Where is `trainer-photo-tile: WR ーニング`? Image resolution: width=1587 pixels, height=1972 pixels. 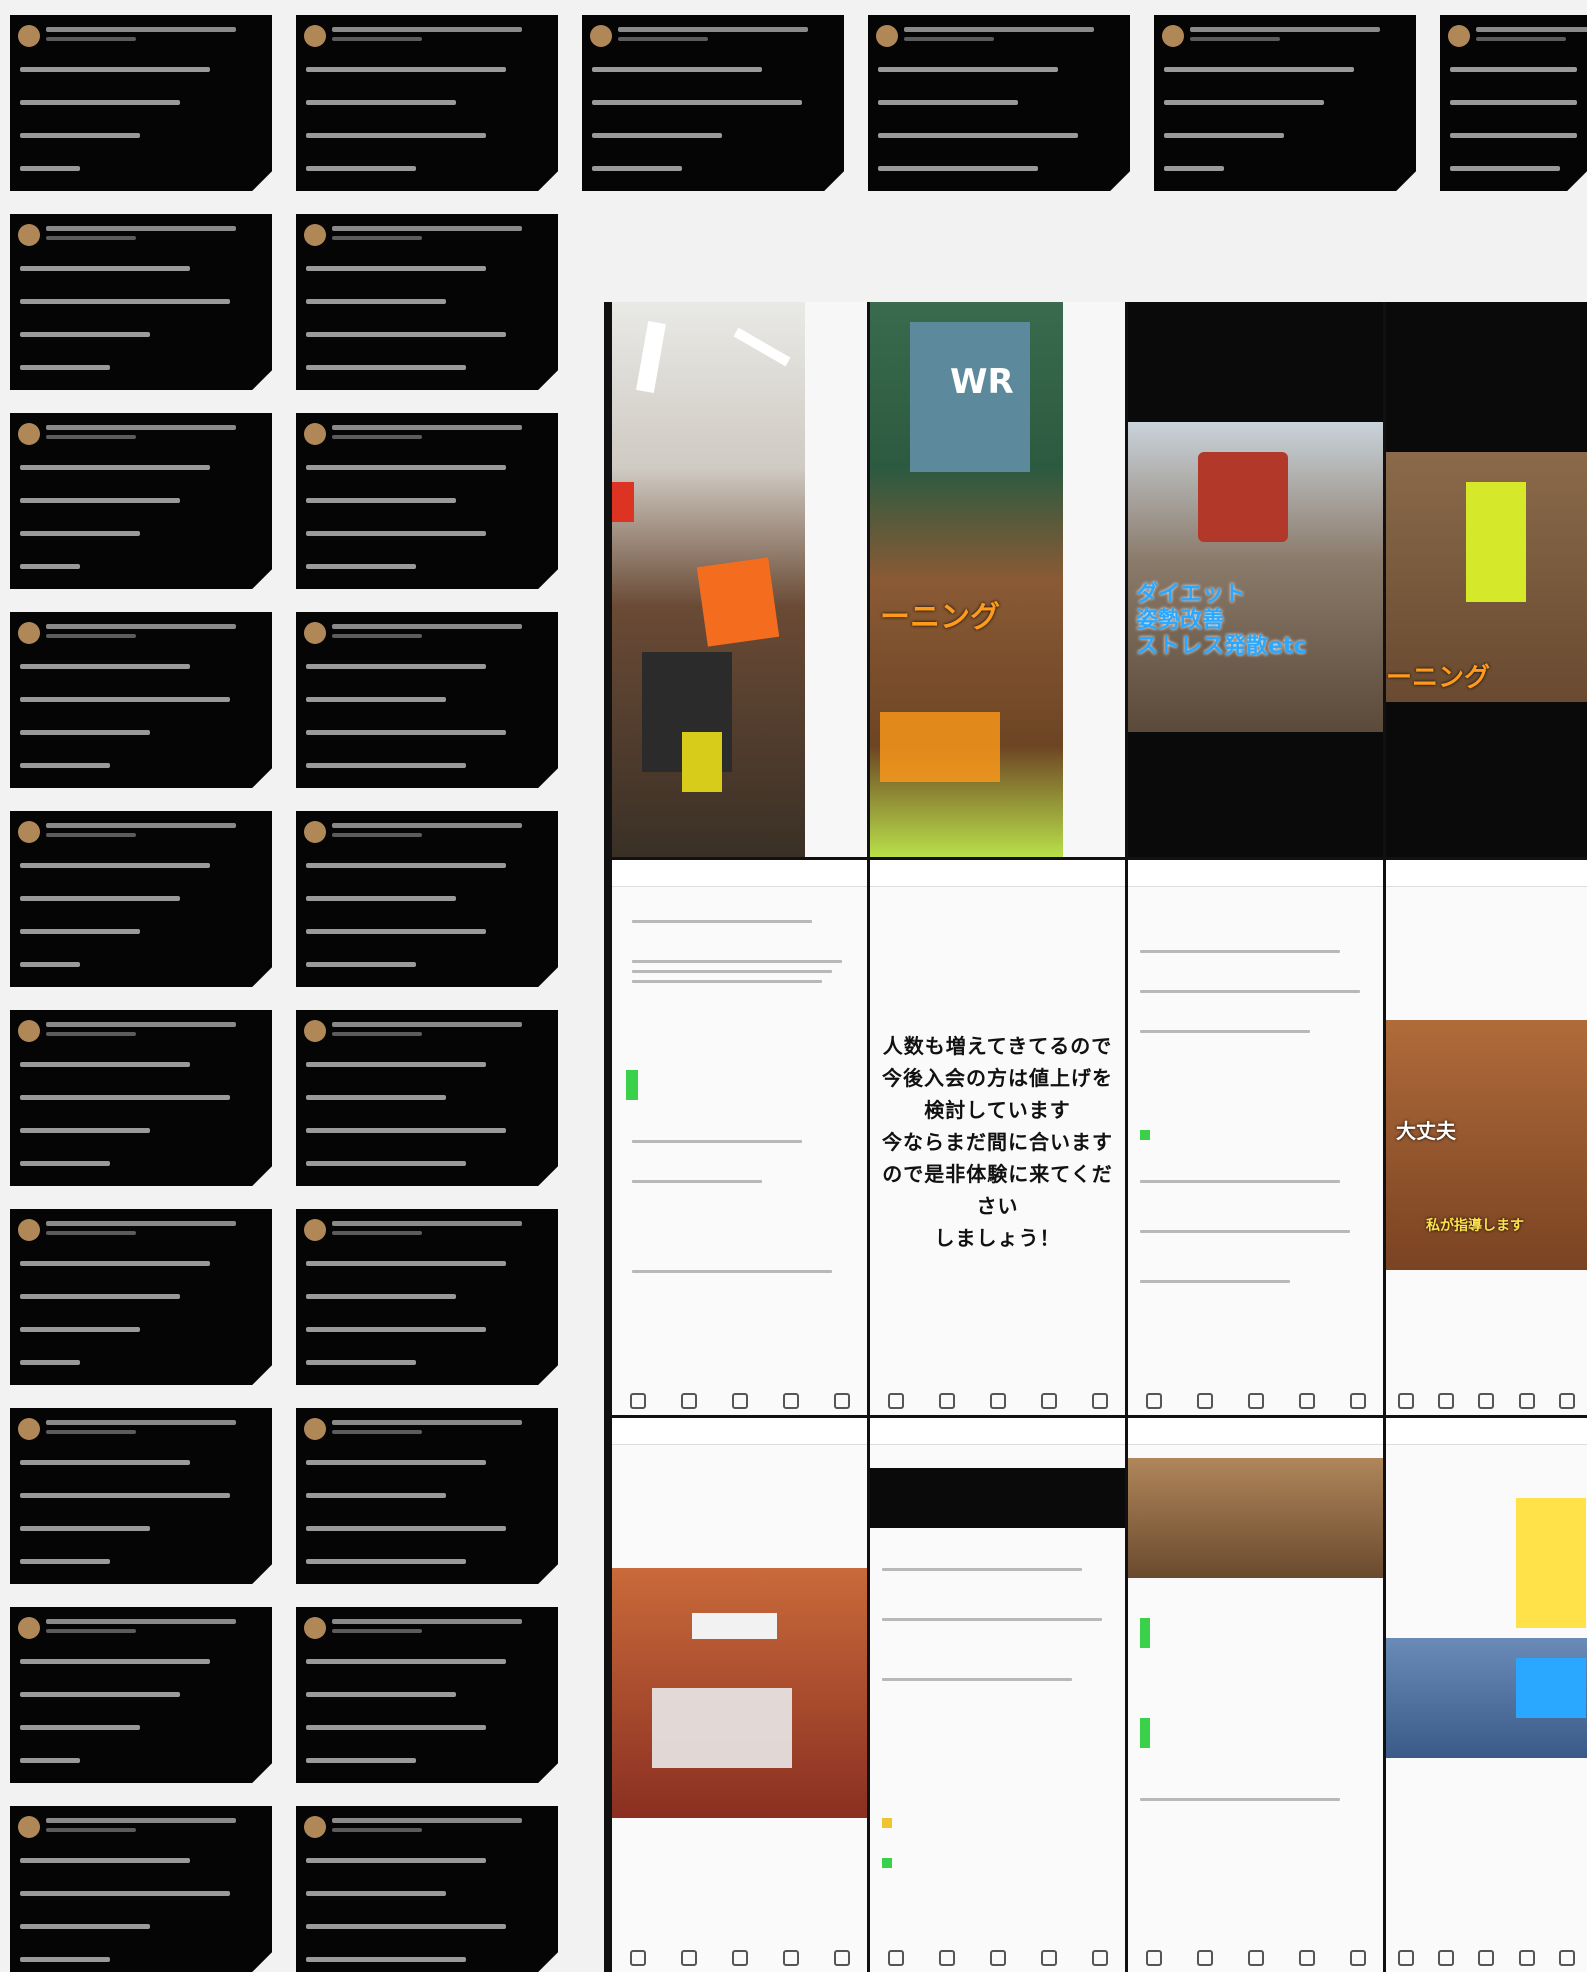 trainer-photo-tile: WR ーニング is located at coordinates (997, 579).